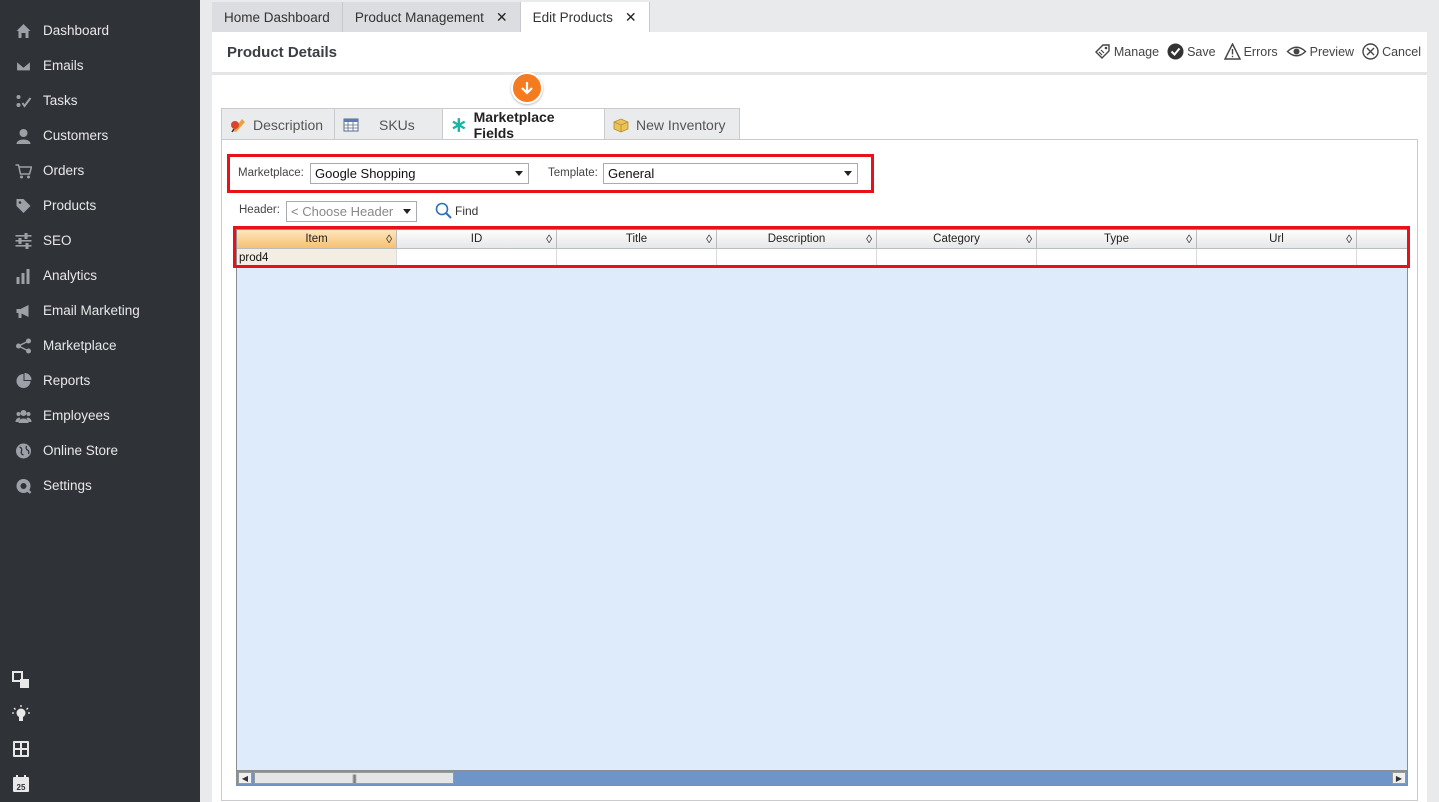 Image resolution: width=1439 pixels, height=802 pixels. I want to click on errors-label: Errors, so click(1260, 51).